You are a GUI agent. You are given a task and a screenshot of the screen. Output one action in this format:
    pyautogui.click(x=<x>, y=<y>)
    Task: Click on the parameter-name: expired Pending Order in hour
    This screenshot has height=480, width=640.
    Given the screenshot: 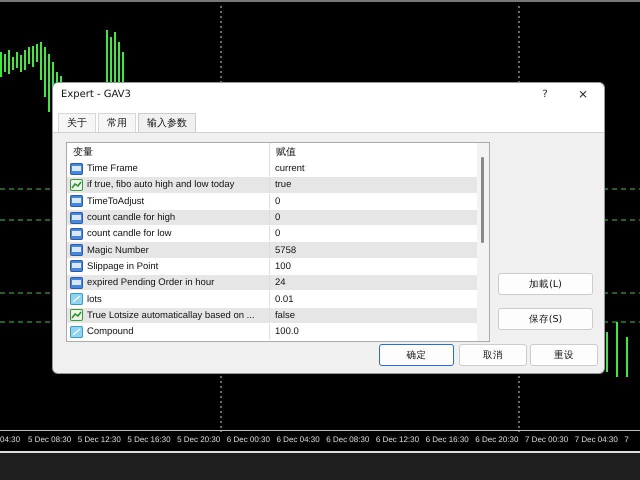 What is the action you would take?
    pyautogui.click(x=150, y=282)
    